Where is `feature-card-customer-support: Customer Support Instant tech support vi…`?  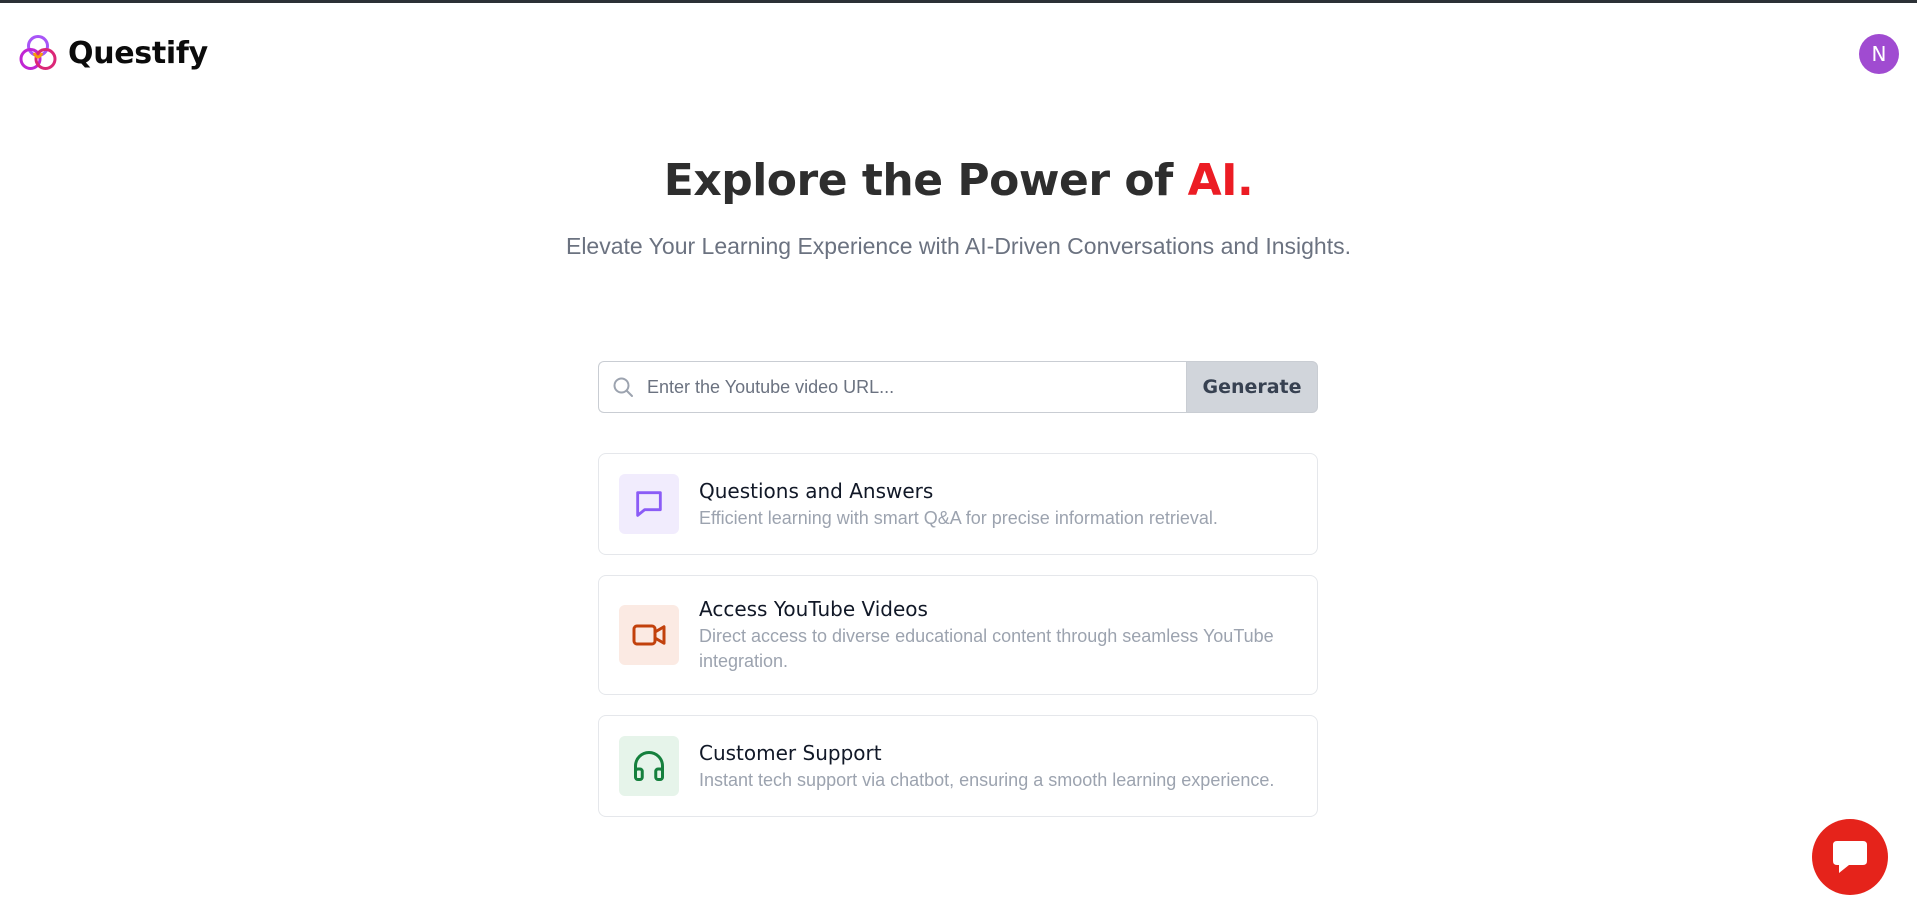
feature-card-customer-support: Customer Support Instant tech support vi… is located at coordinates (958, 766).